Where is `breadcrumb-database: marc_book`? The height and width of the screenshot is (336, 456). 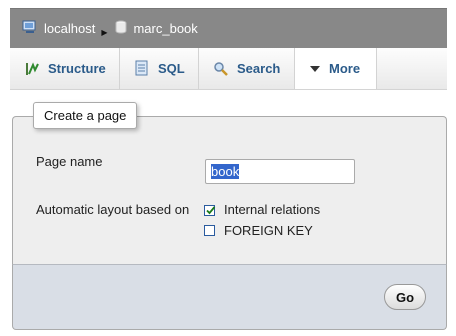
breadcrumb-database: marc_book is located at coordinates (156, 28).